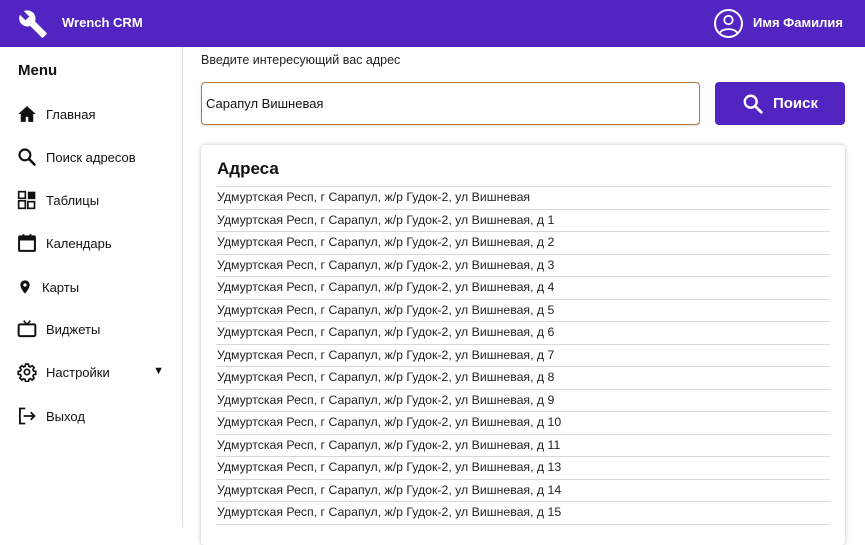  I want to click on sidebar-item-tables: Таблицы, so click(97, 200).